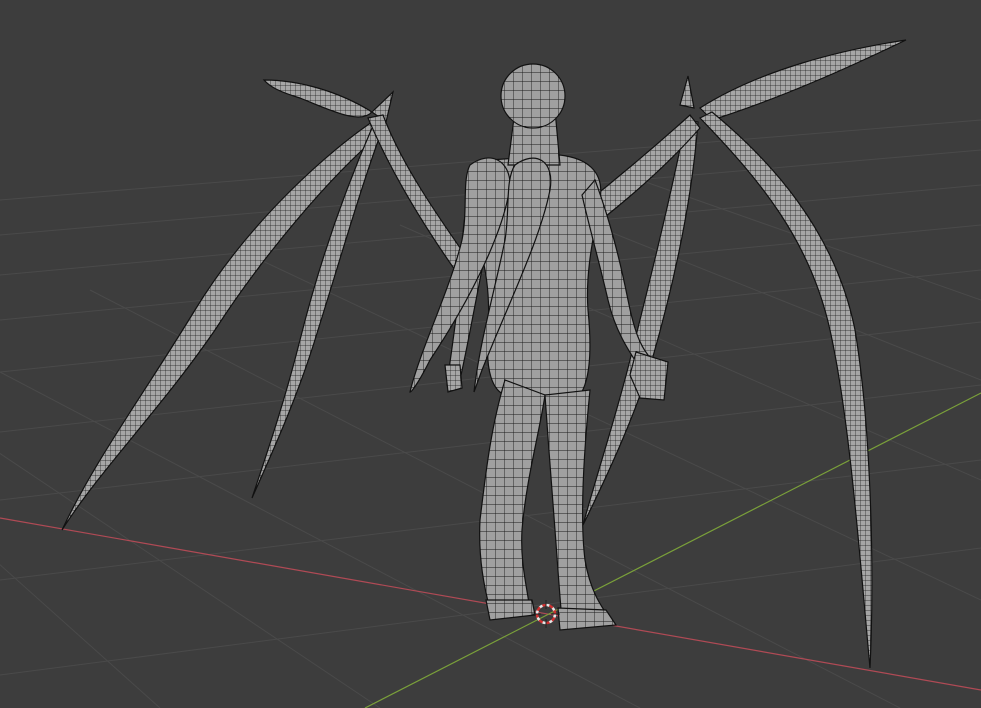 Image resolution: width=981 pixels, height=708 pixels. What do you see at coordinates (512, 496) in the screenshot?
I see `left-leg` at bounding box center [512, 496].